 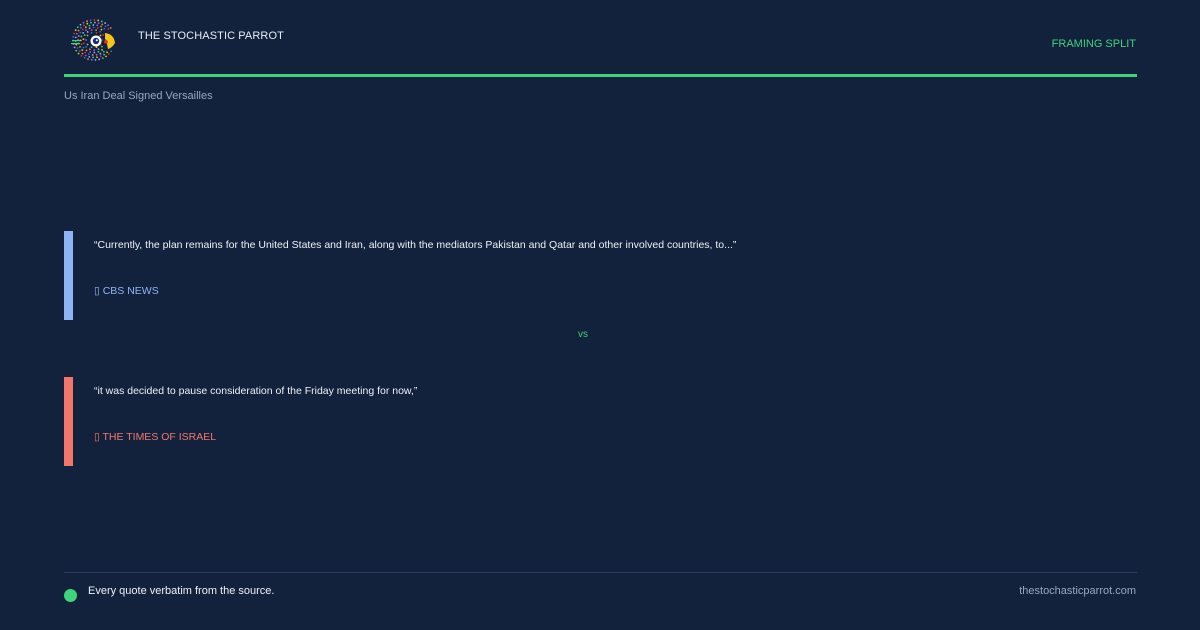 I want to click on parrot-logo-icon, so click(x=93, y=40).